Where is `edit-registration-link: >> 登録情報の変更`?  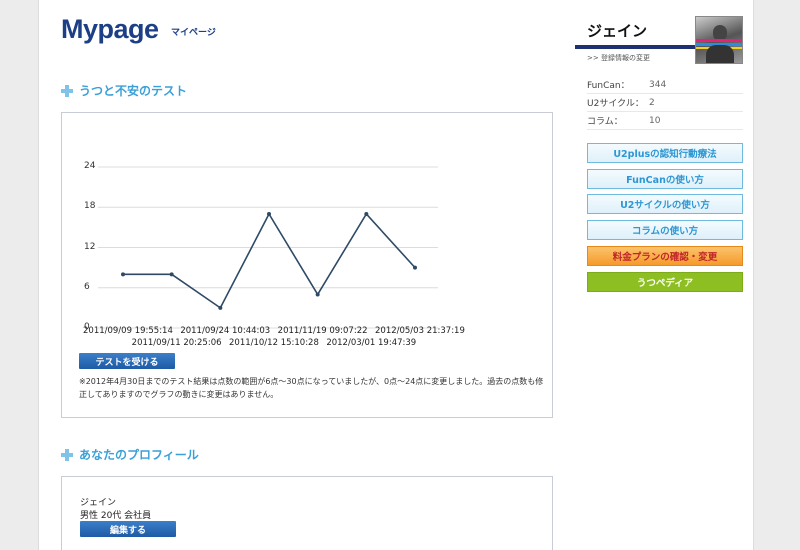 edit-registration-link: >> 登録情報の変更 is located at coordinates (618, 58).